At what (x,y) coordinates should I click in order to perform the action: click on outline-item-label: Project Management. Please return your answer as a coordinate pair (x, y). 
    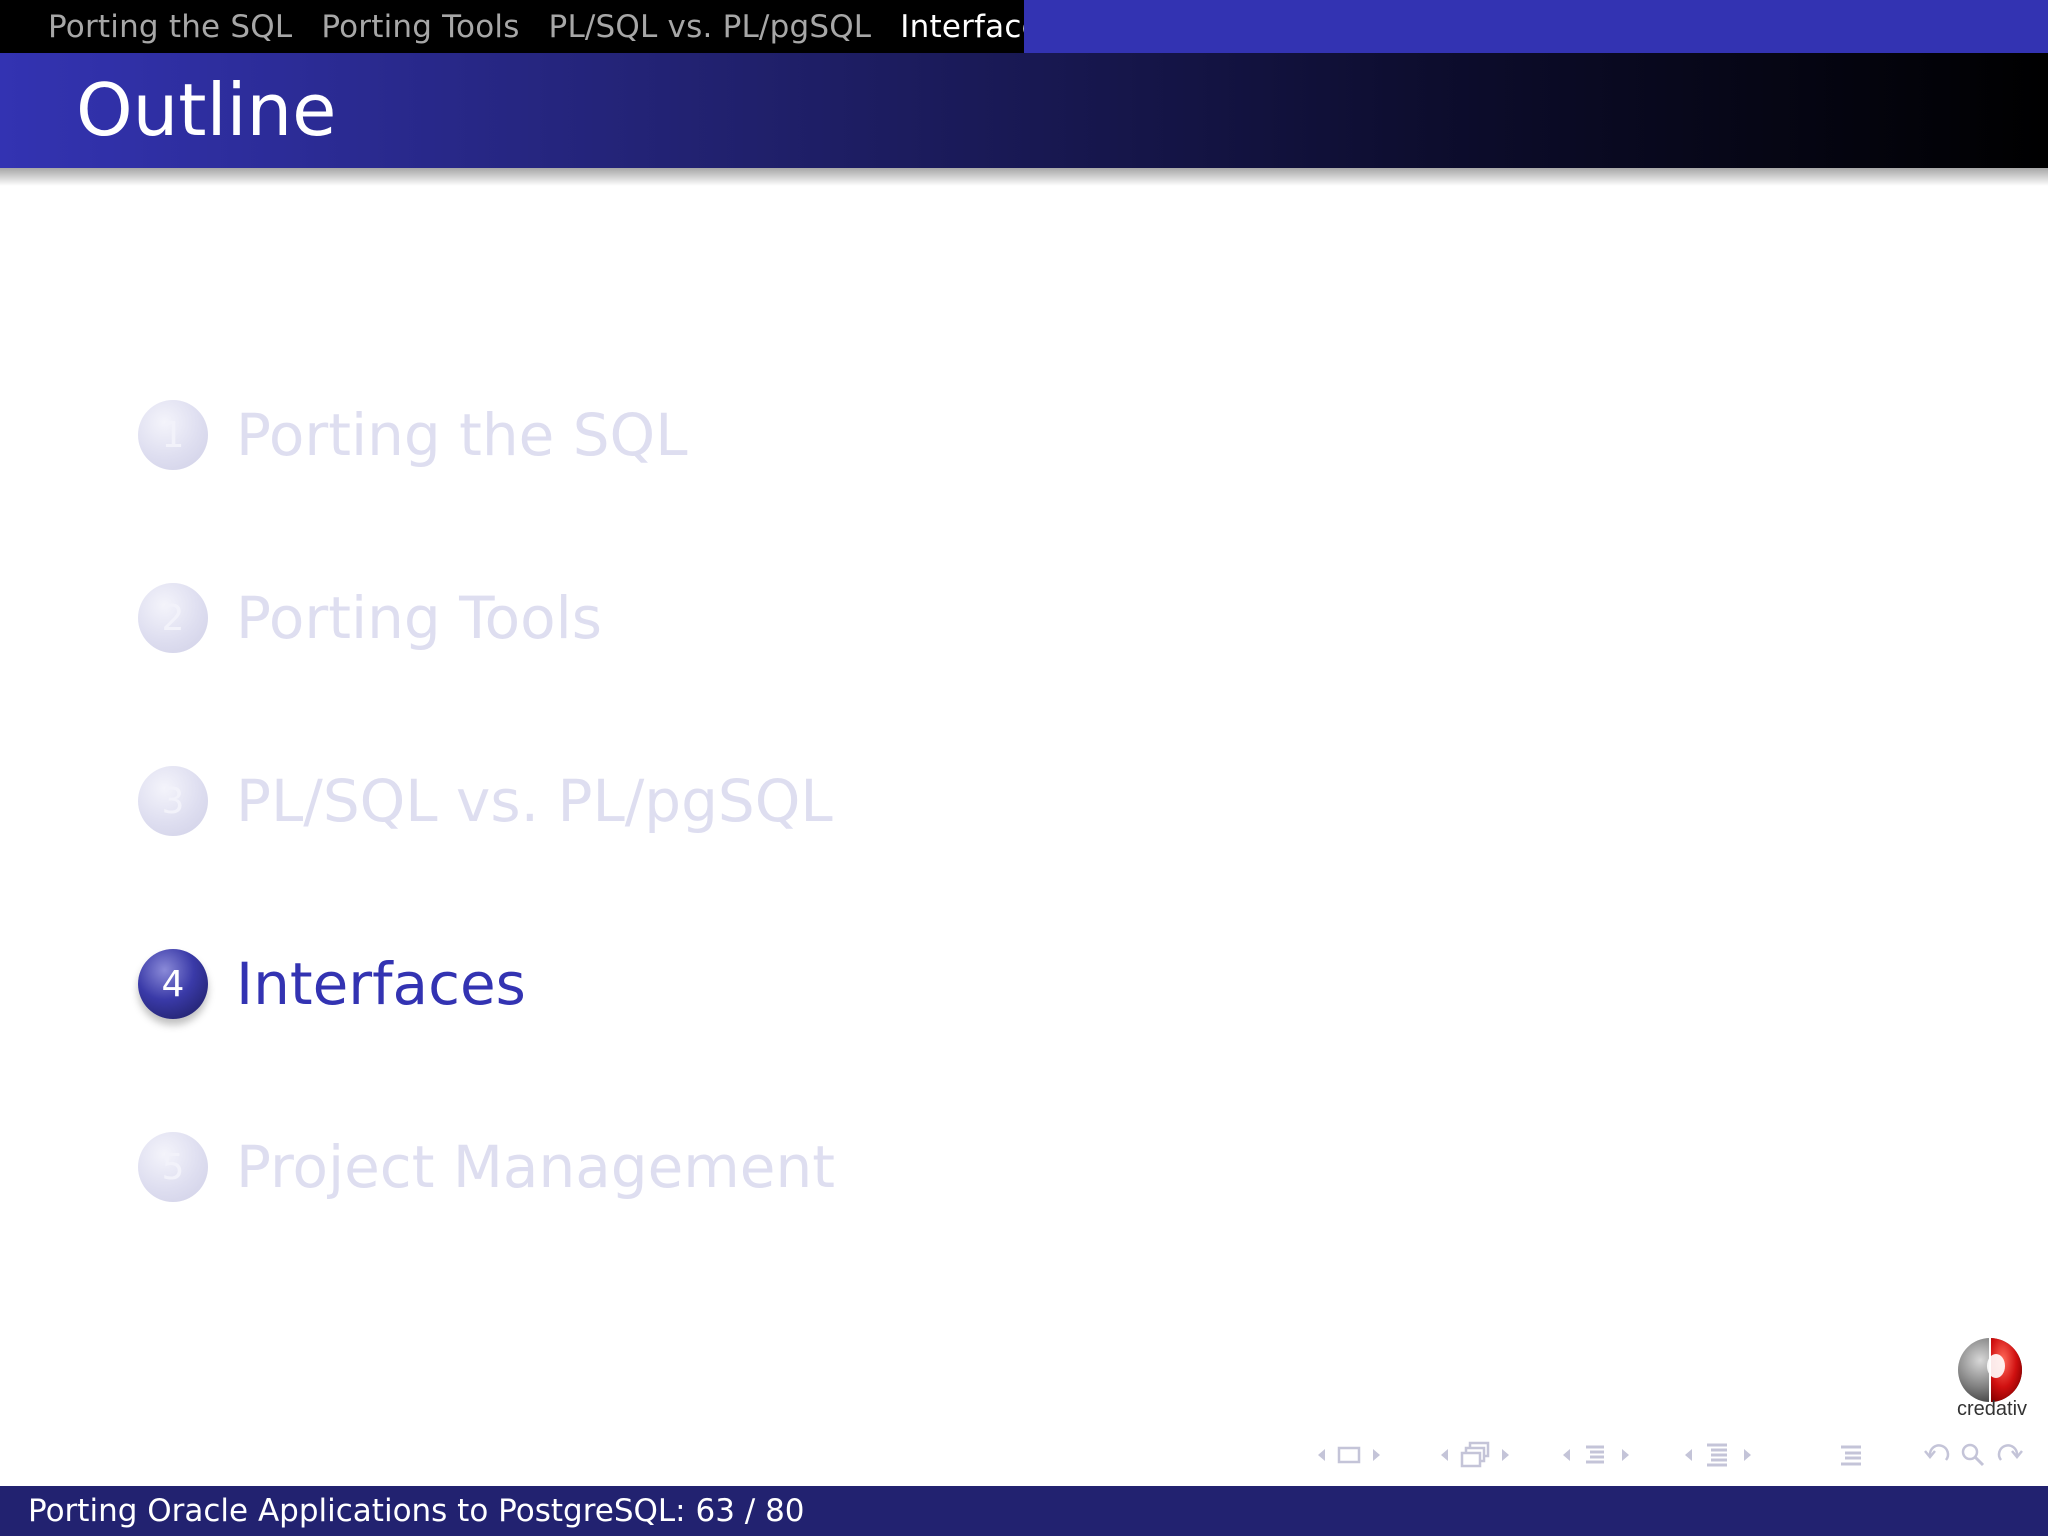
    Looking at the image, I should click on (535, 1167).